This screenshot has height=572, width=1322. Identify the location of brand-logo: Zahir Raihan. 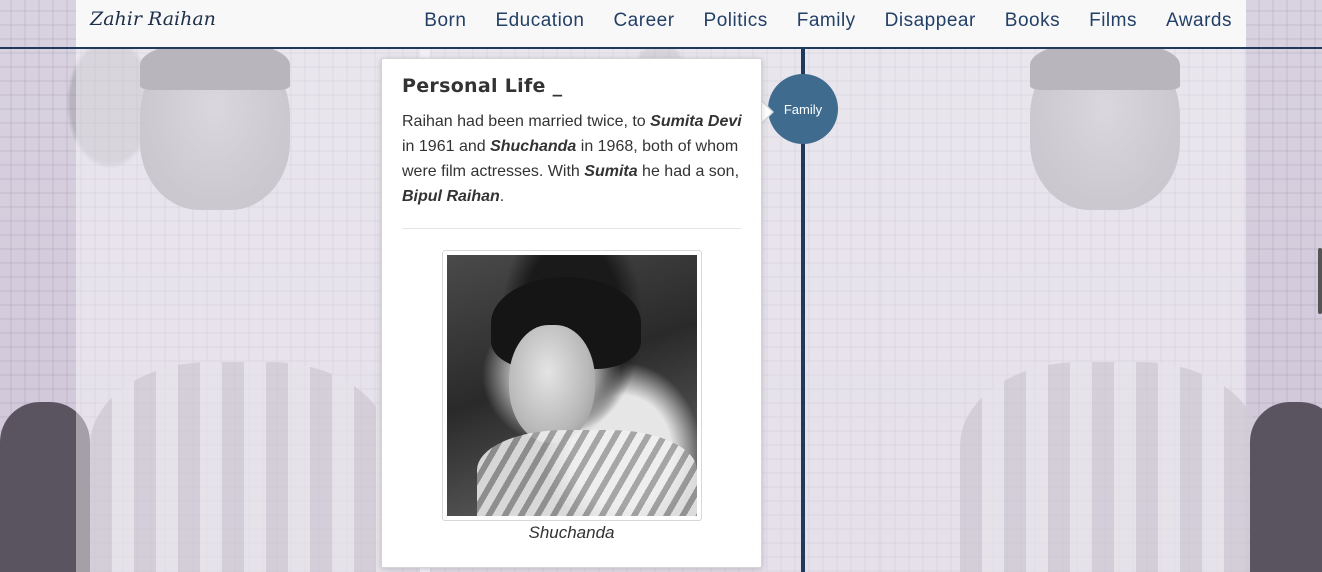
(153, 19).